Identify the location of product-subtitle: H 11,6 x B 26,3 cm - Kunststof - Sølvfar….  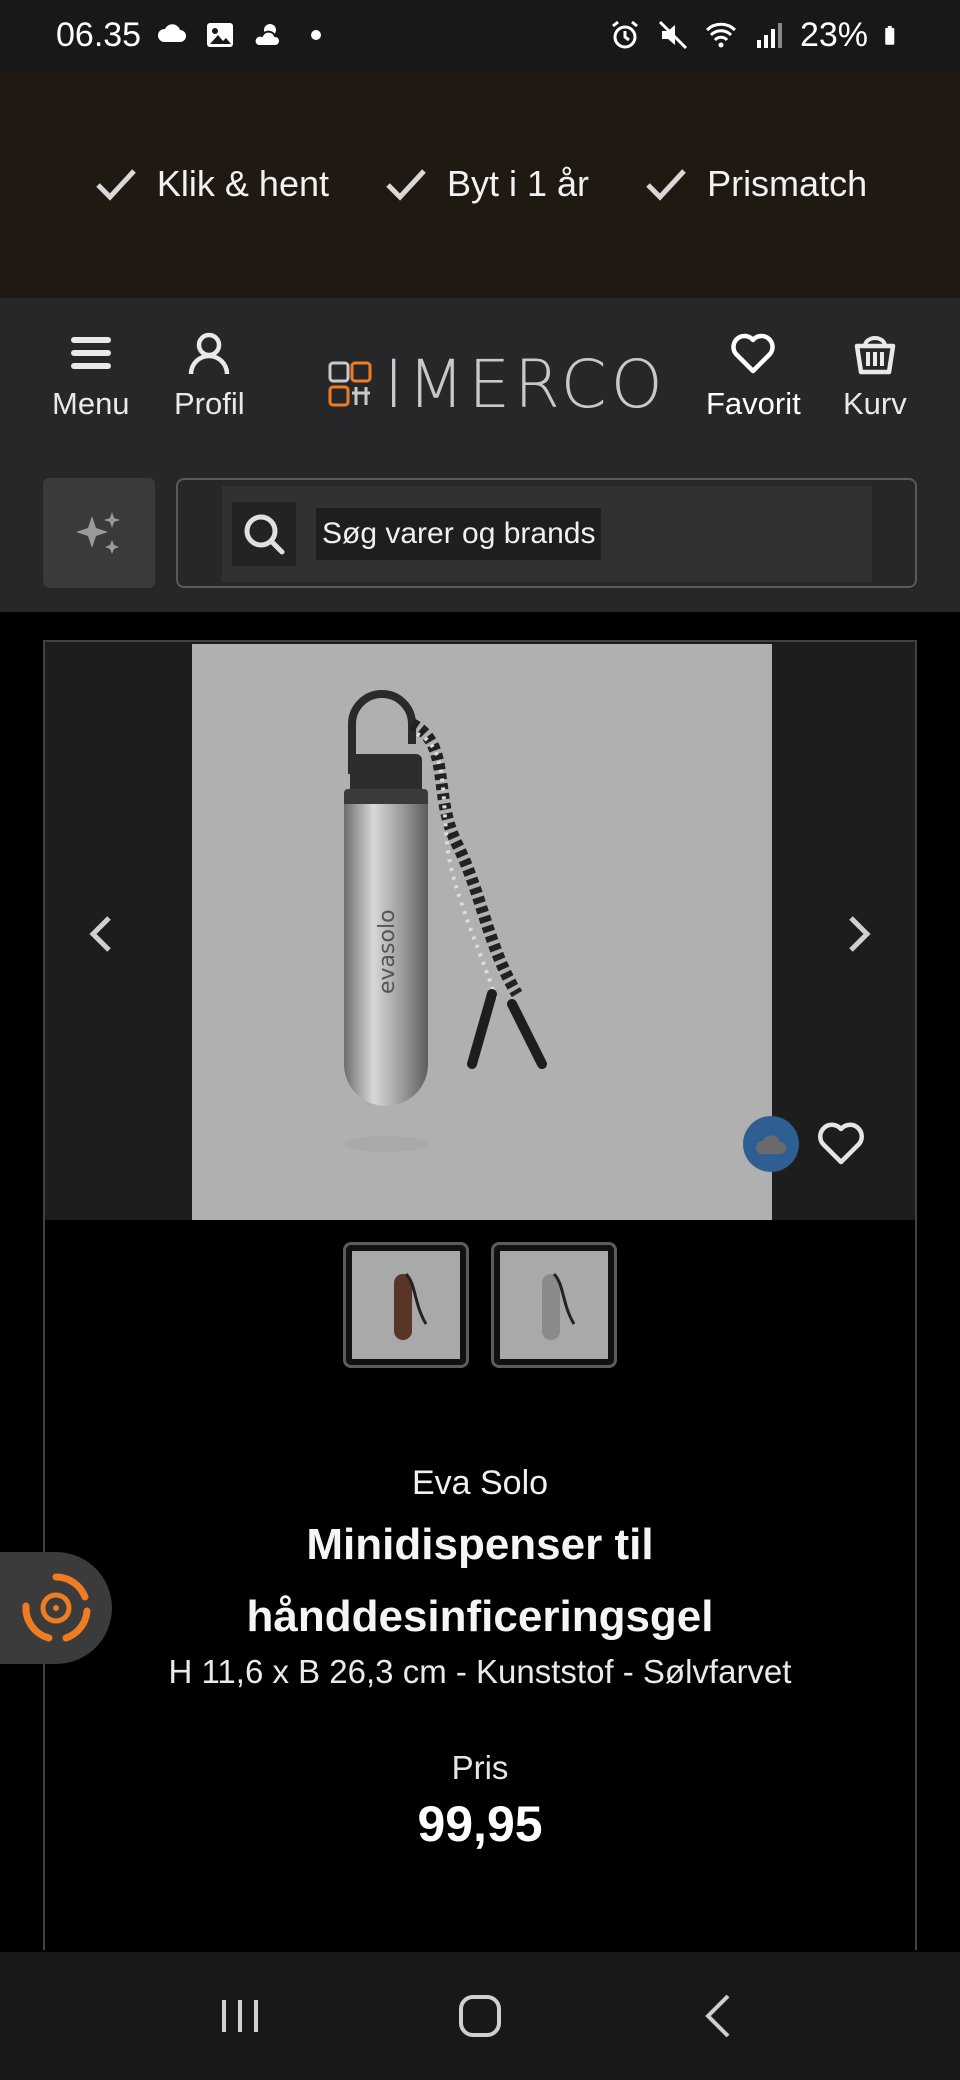
(480, 1671).